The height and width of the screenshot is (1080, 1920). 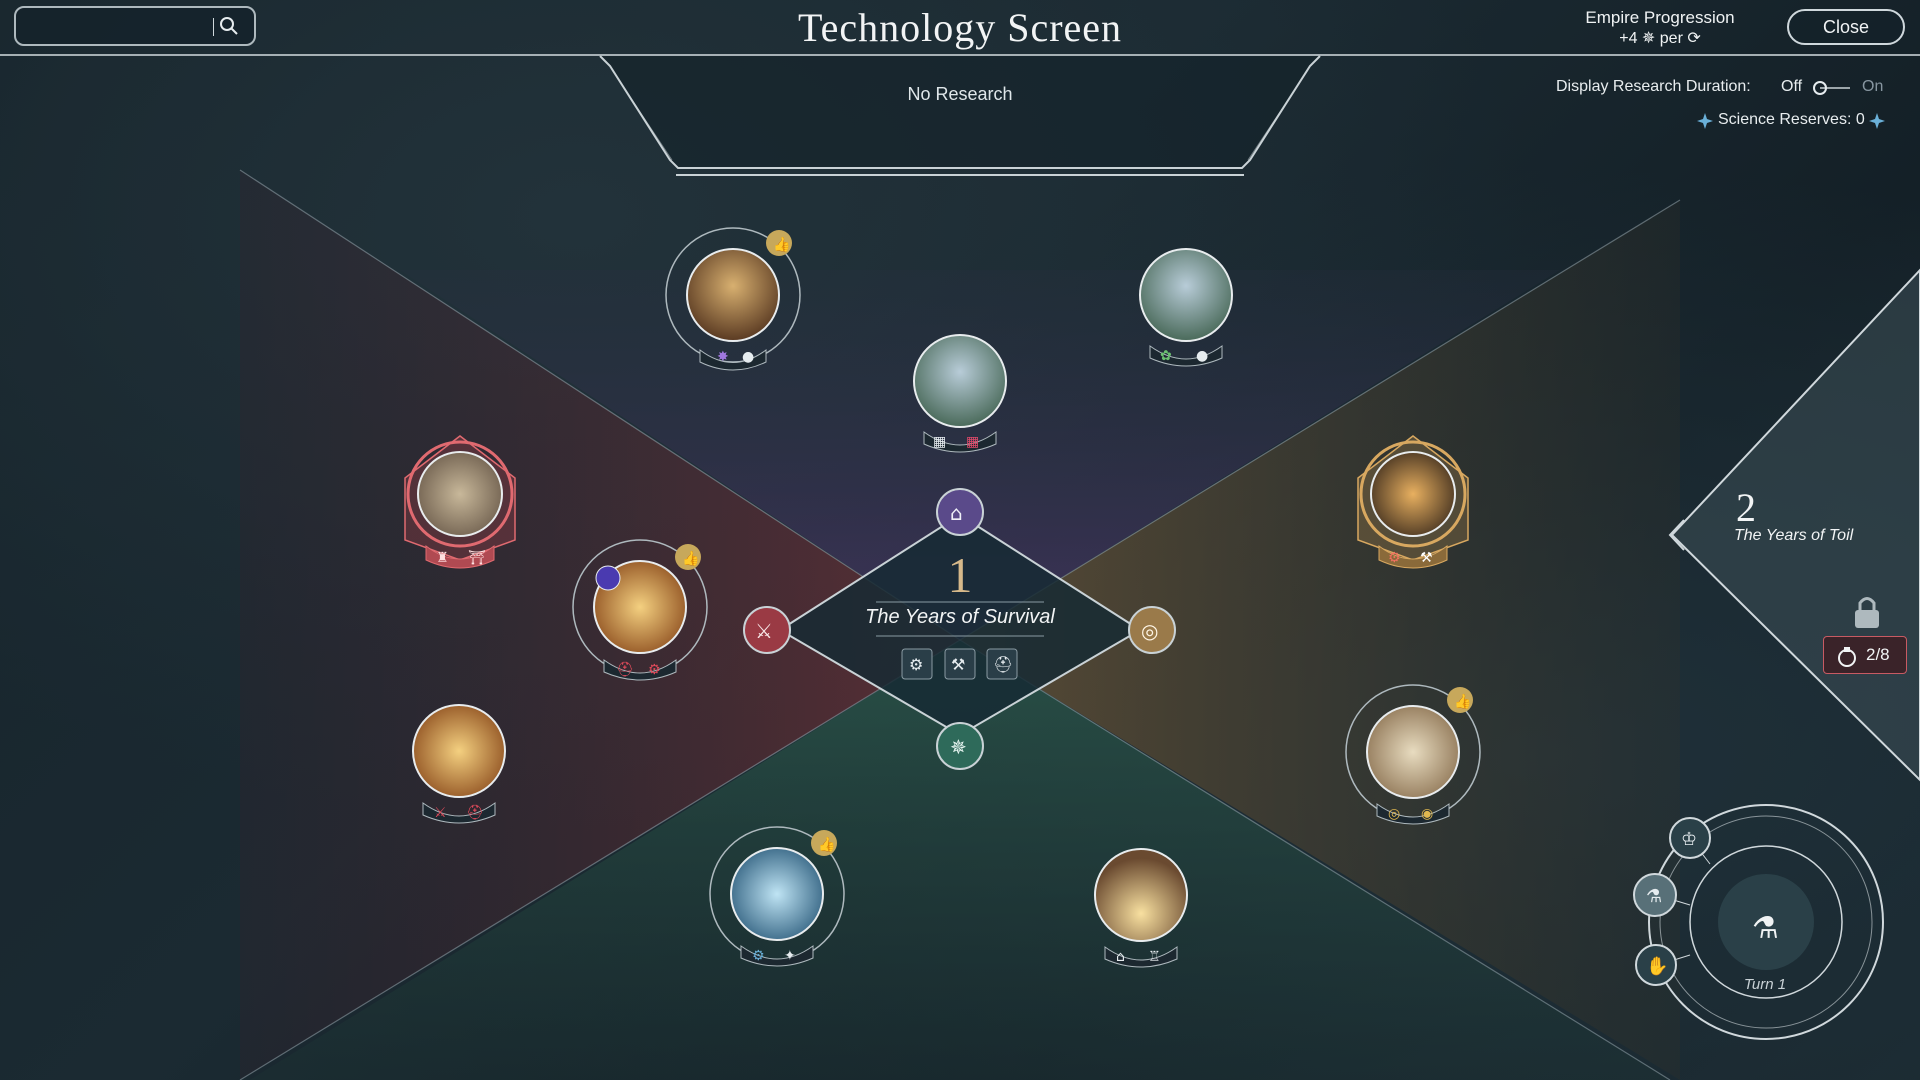 What do you see at coordinates (764, 631) in the screenshot?
I see `crossed-swords-icon: ⚔` at bounding box center [764, 631].